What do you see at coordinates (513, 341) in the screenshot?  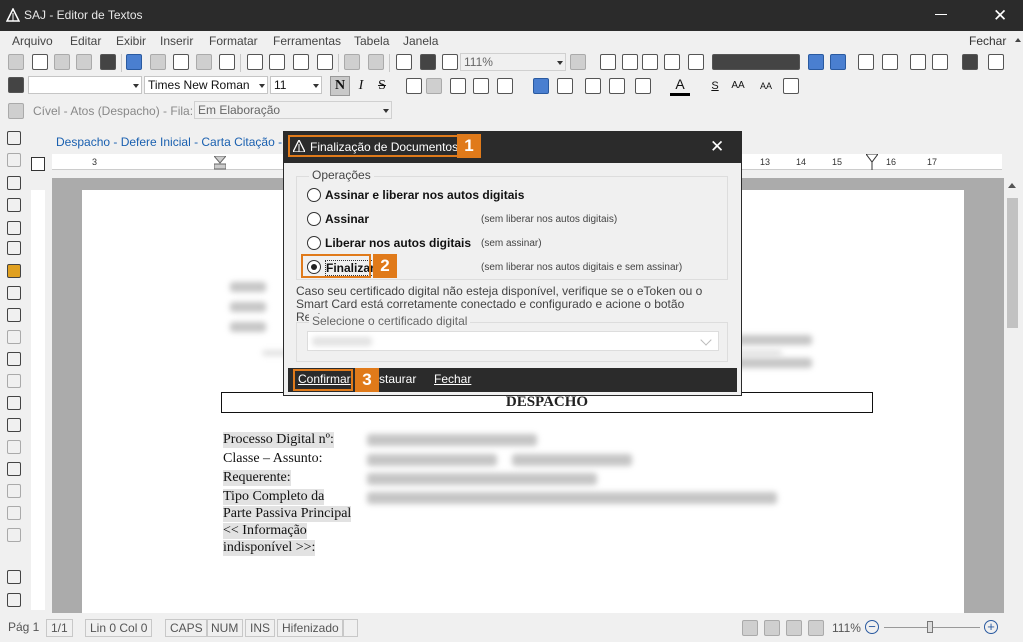 I see `certificate-select` at bounding box center [513, 341].